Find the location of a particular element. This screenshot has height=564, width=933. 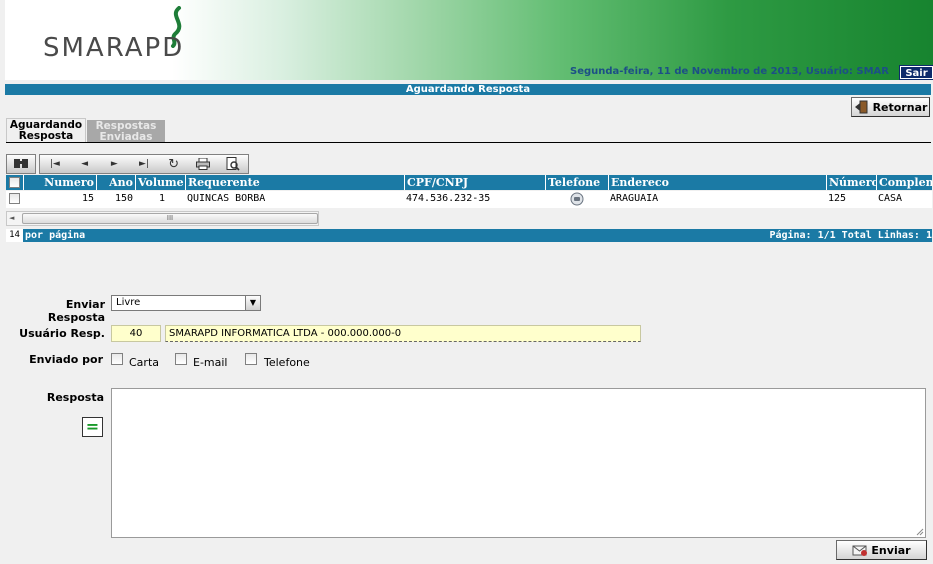

per-page-input: 14 is located at coordinates (14, 235).